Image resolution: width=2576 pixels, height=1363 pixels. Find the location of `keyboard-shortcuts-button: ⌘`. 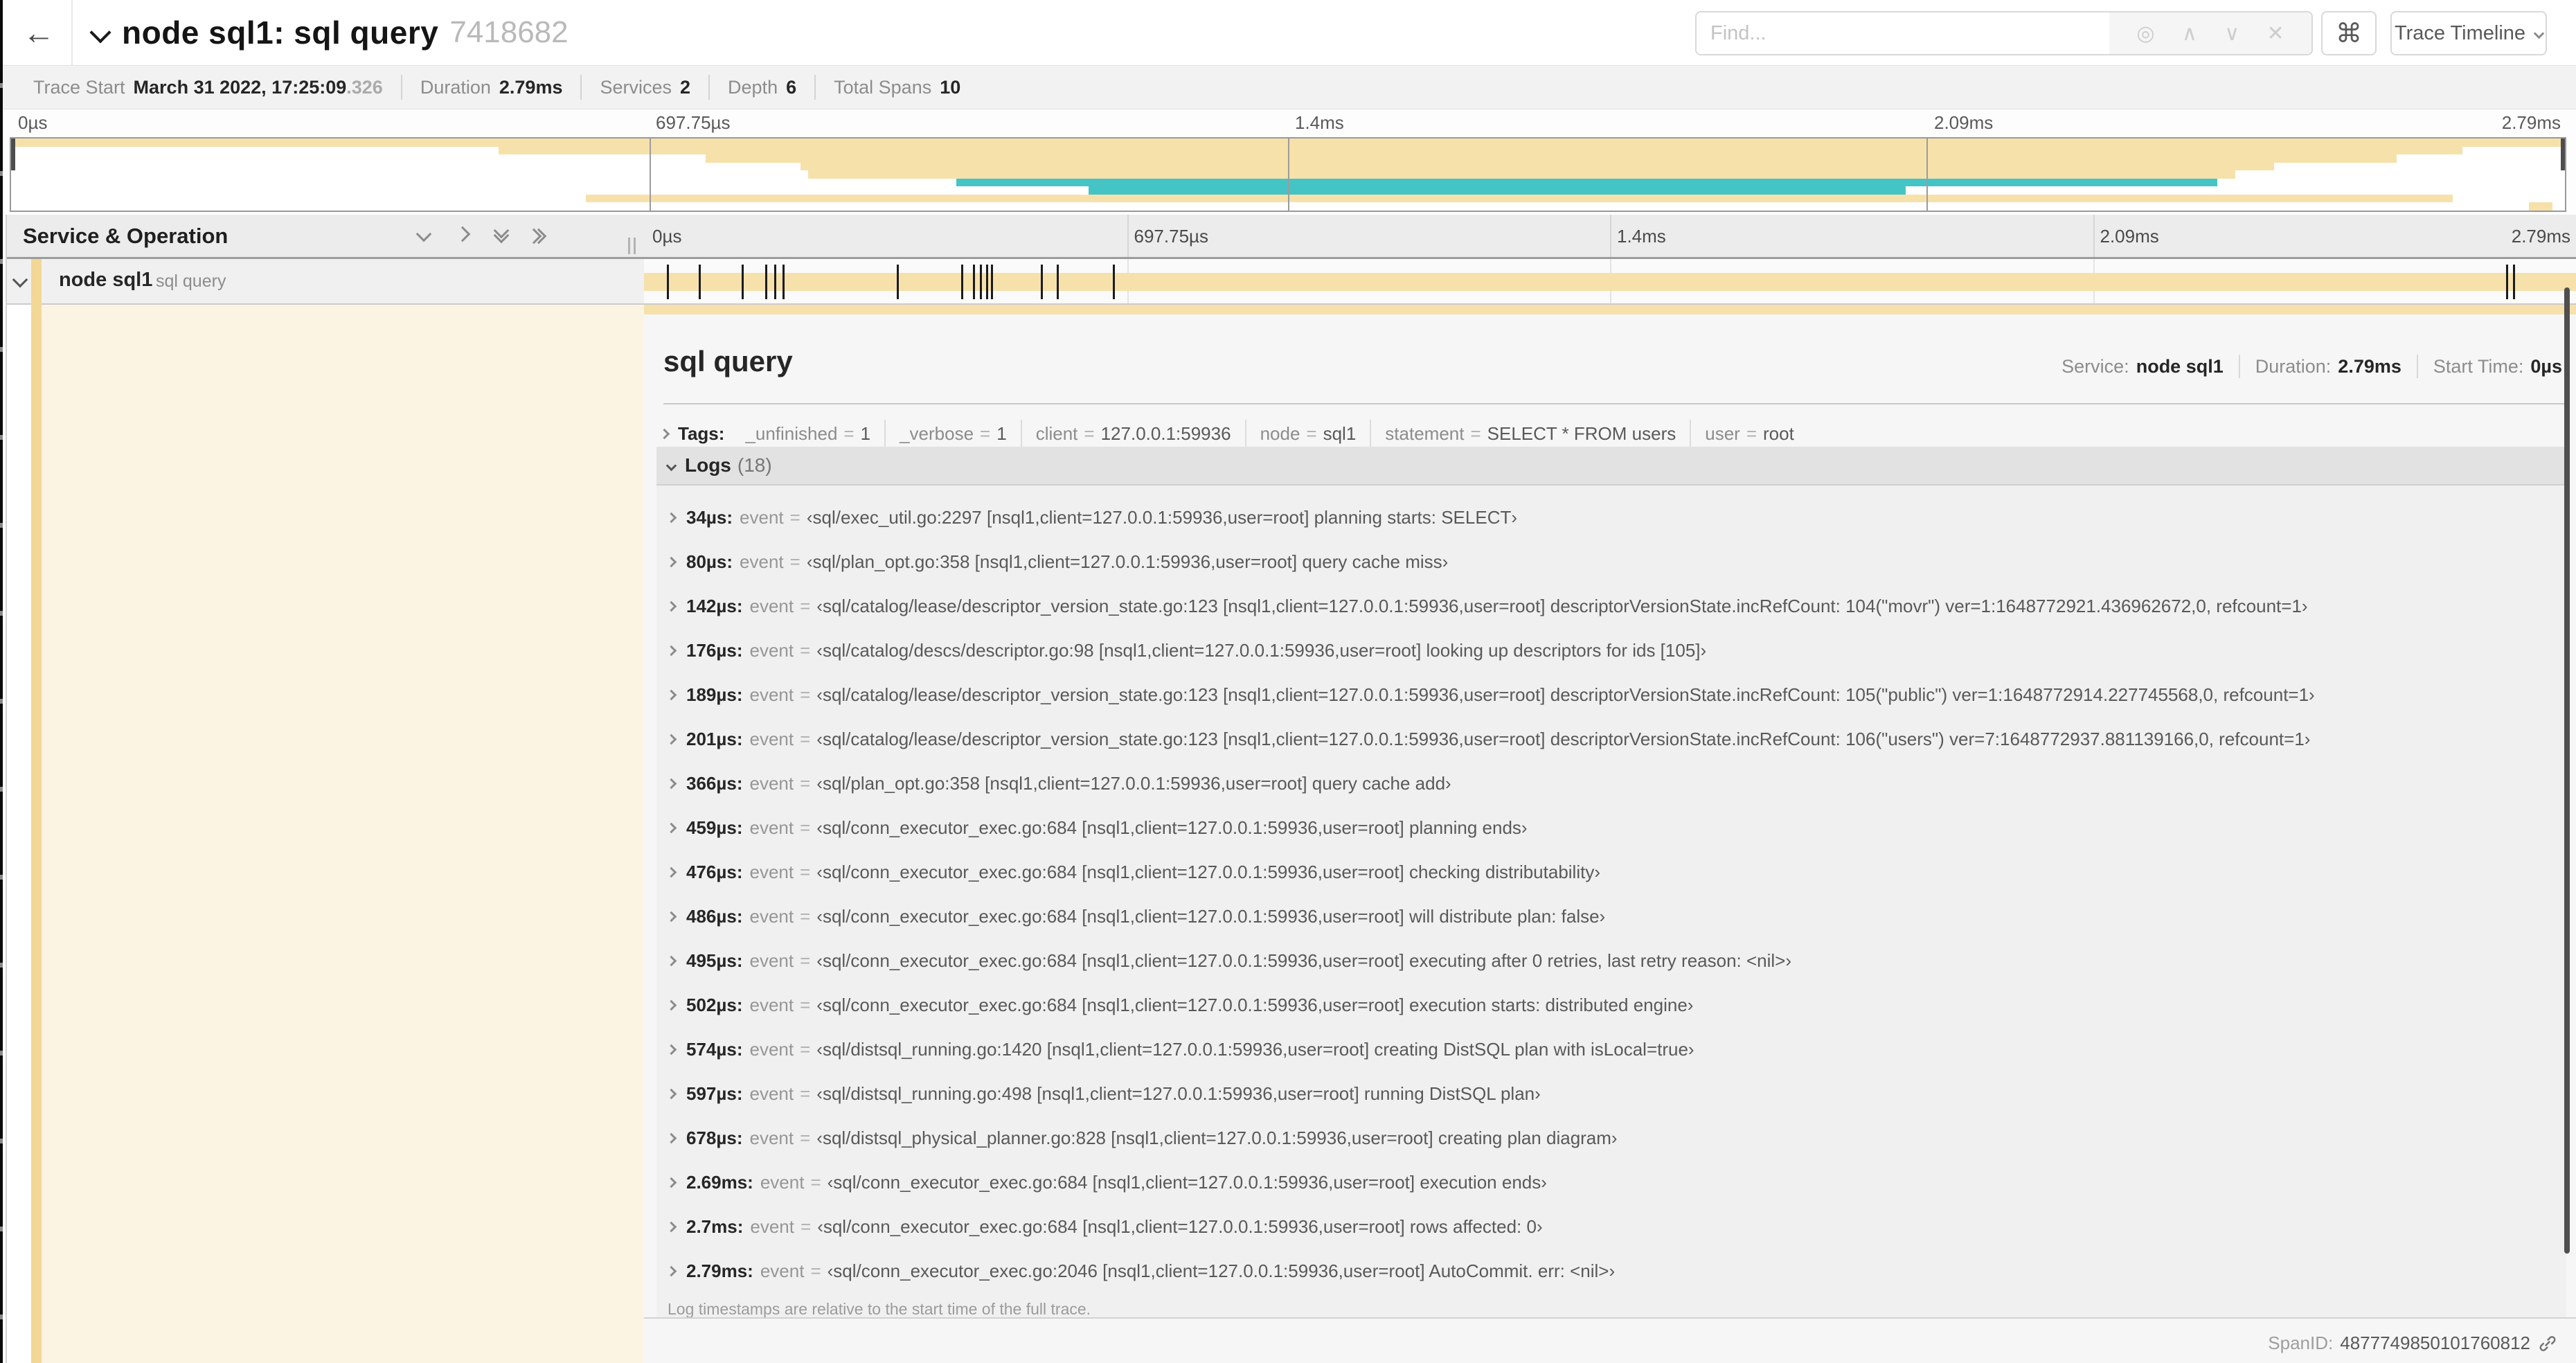

keyboard-shortcuts-button: ⌘ is located at coordinates (2349, 33).